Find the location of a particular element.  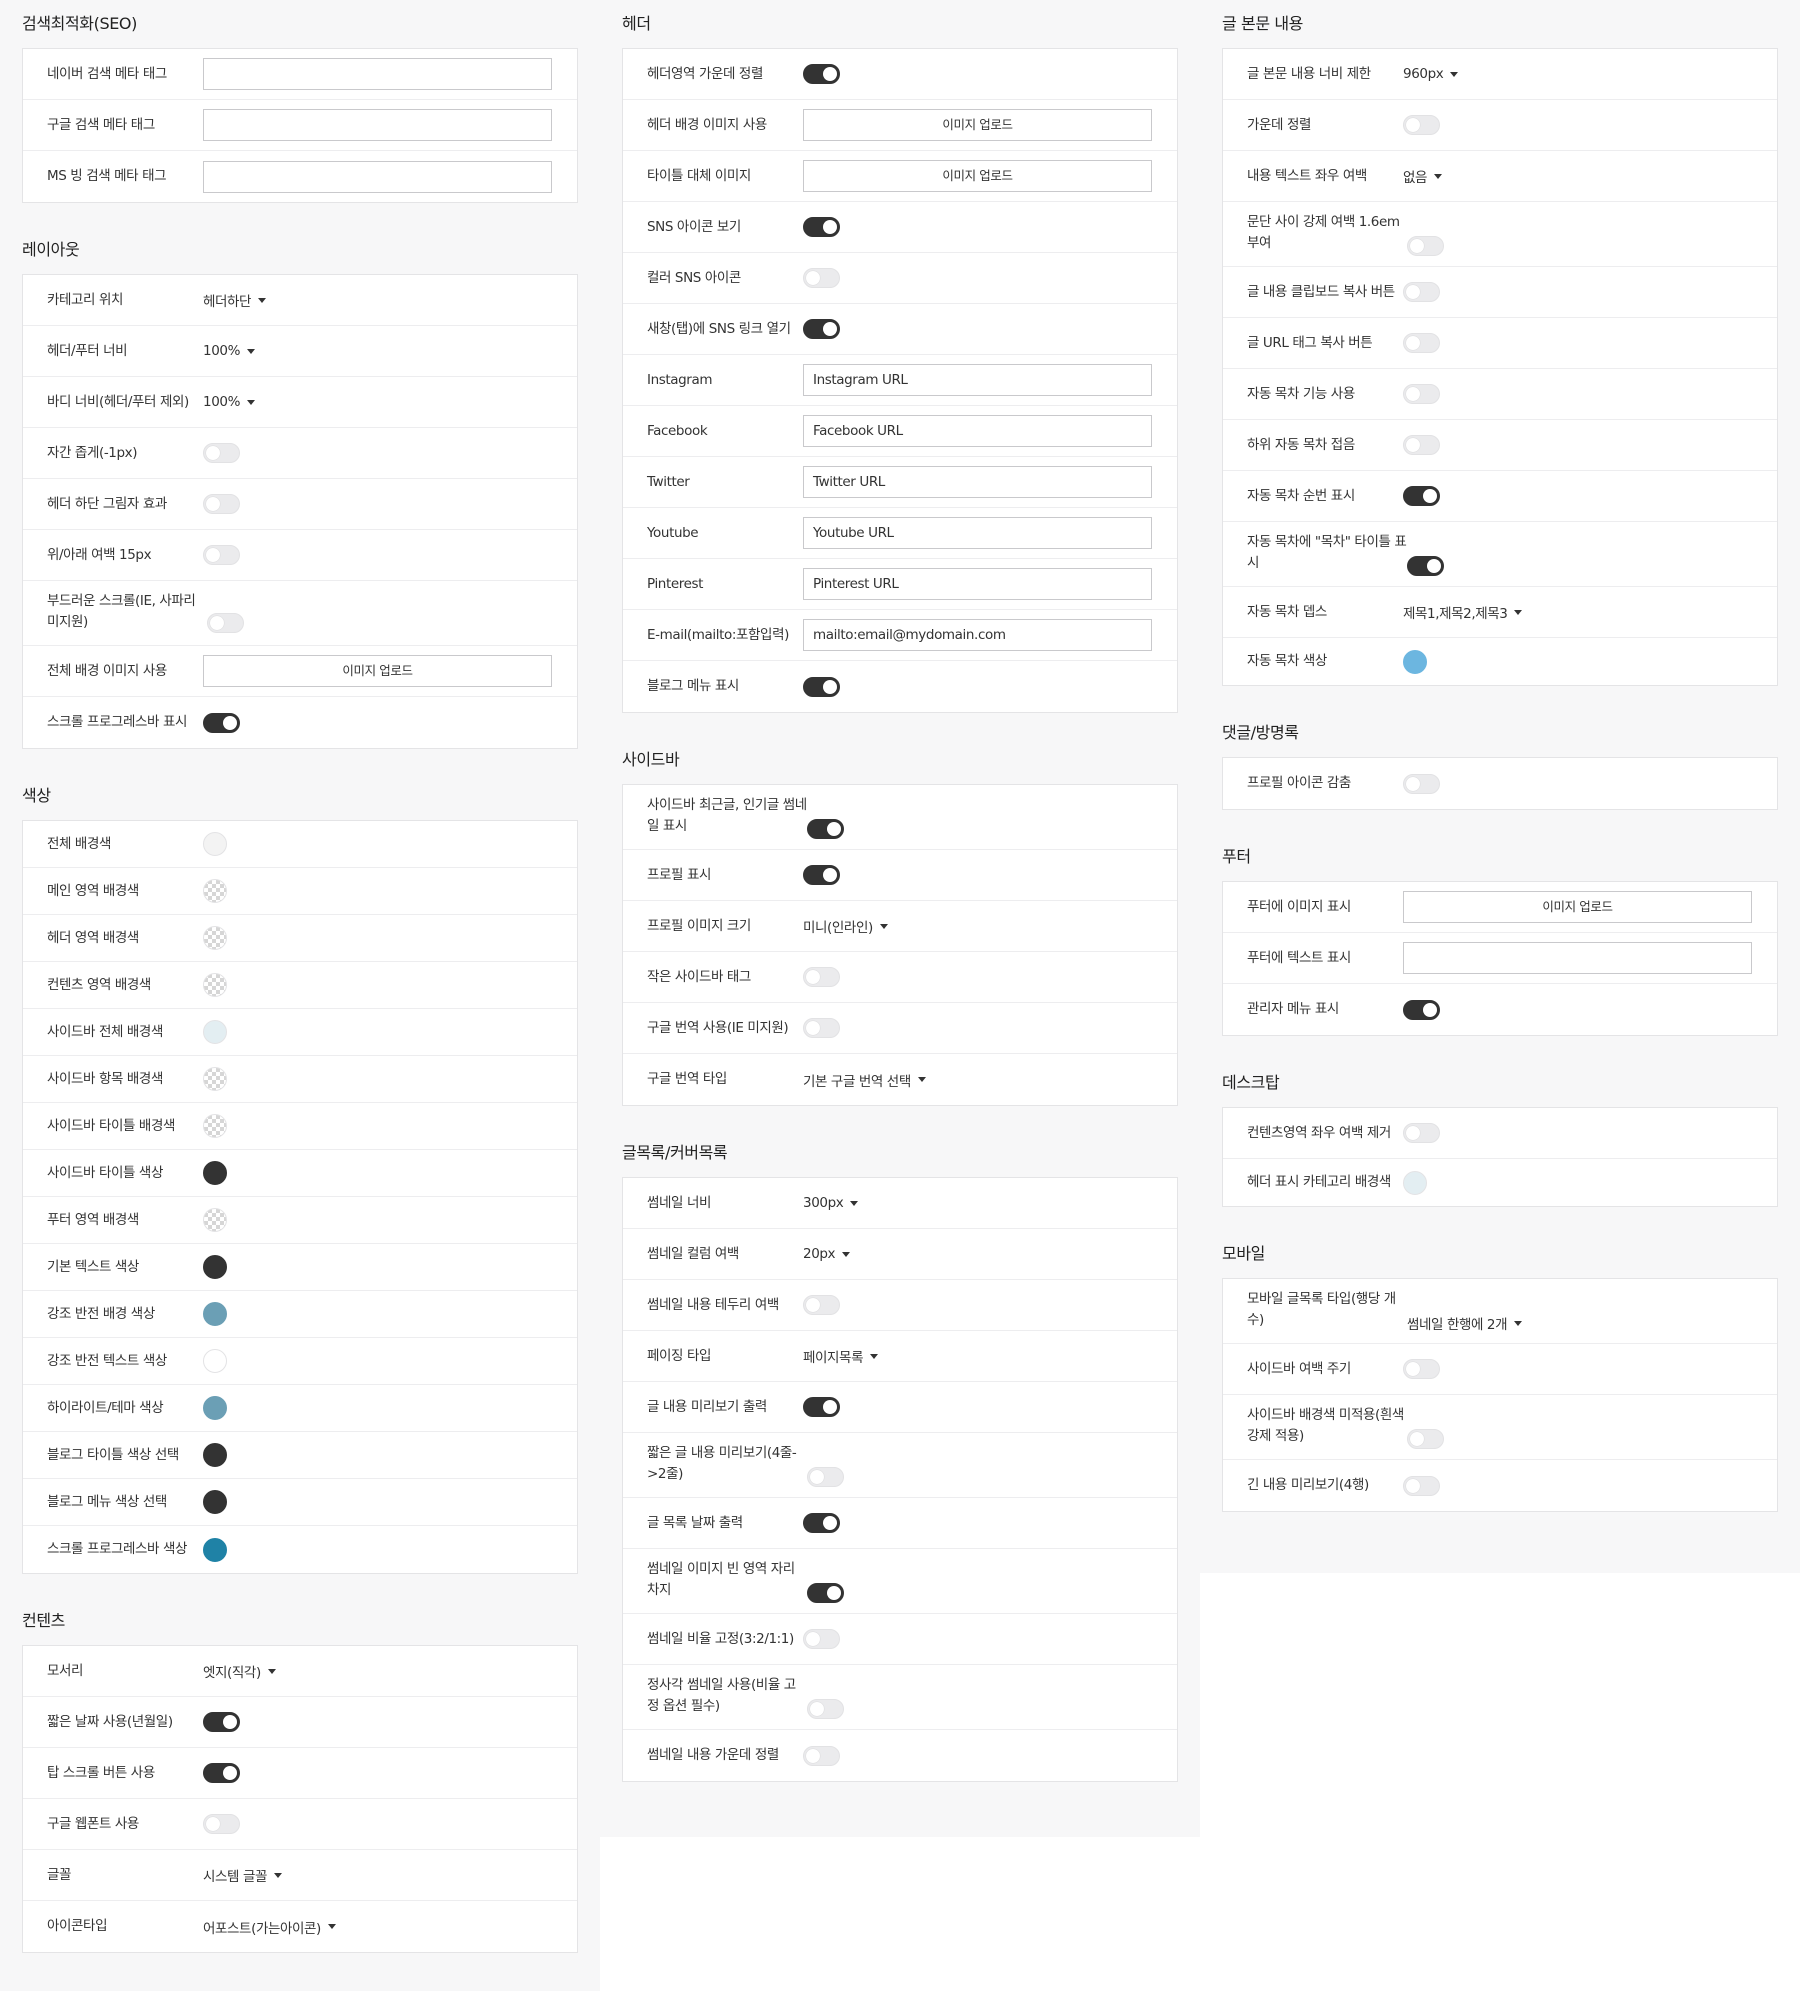

body-width-dropdown: 100% is located at coordinates (229, 402).